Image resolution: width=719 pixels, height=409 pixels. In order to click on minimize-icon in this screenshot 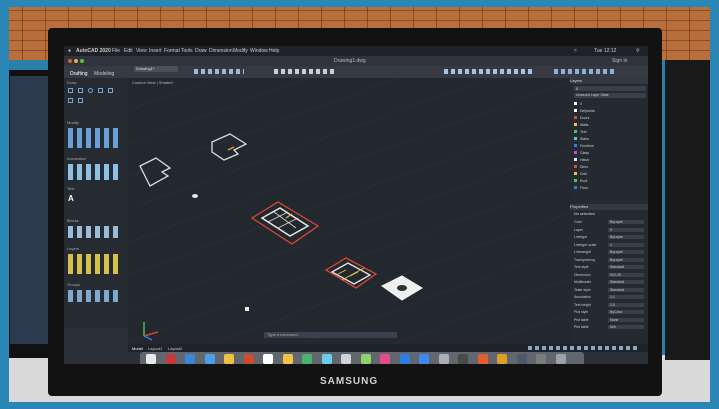, I will do `click(76, 61)`.